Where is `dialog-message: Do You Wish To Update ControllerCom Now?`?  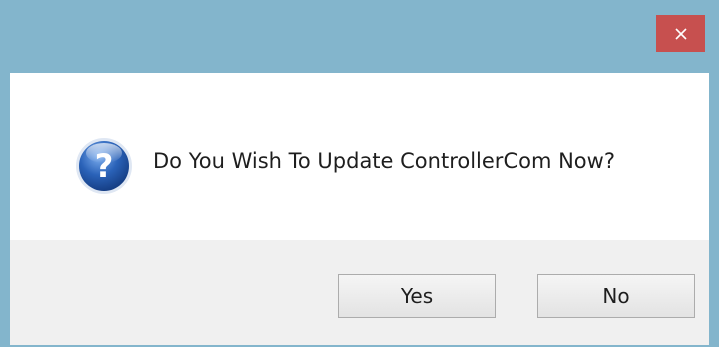
dialog-message: Do You Wish To Update ControllerCom Now? is located at coordinates (384, 161).